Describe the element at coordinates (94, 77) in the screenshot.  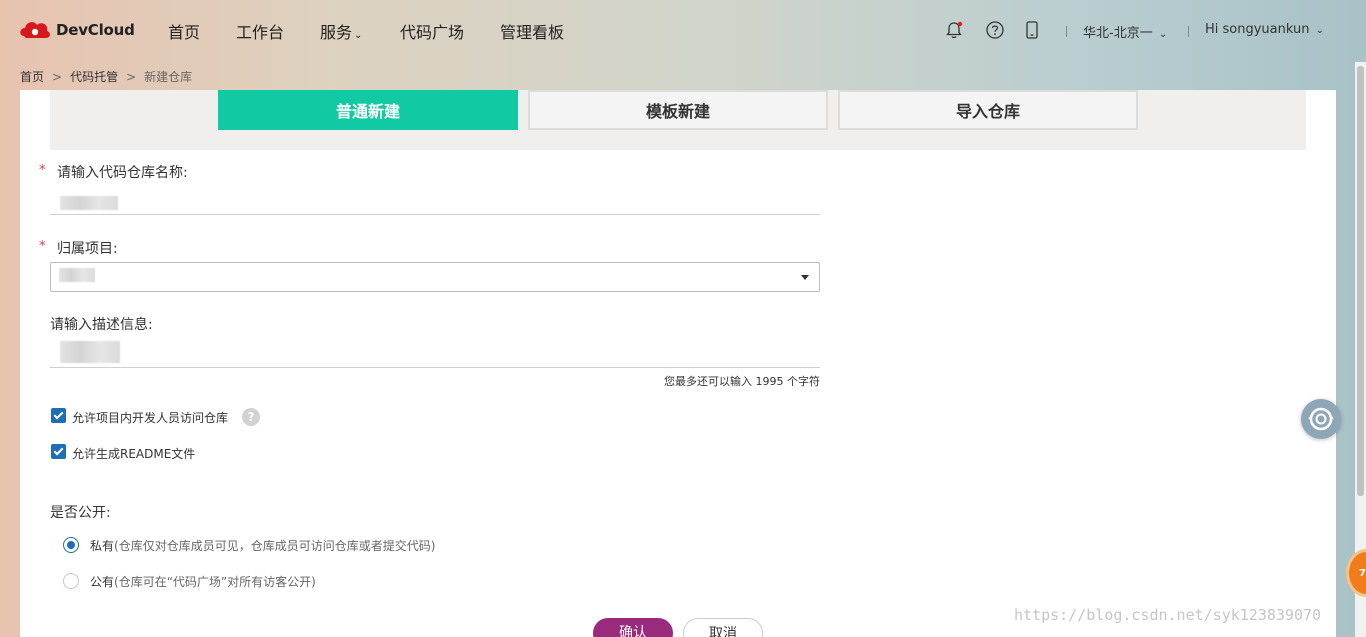
I see `breadcrumb-code-hosting: 代码托管` at that location.